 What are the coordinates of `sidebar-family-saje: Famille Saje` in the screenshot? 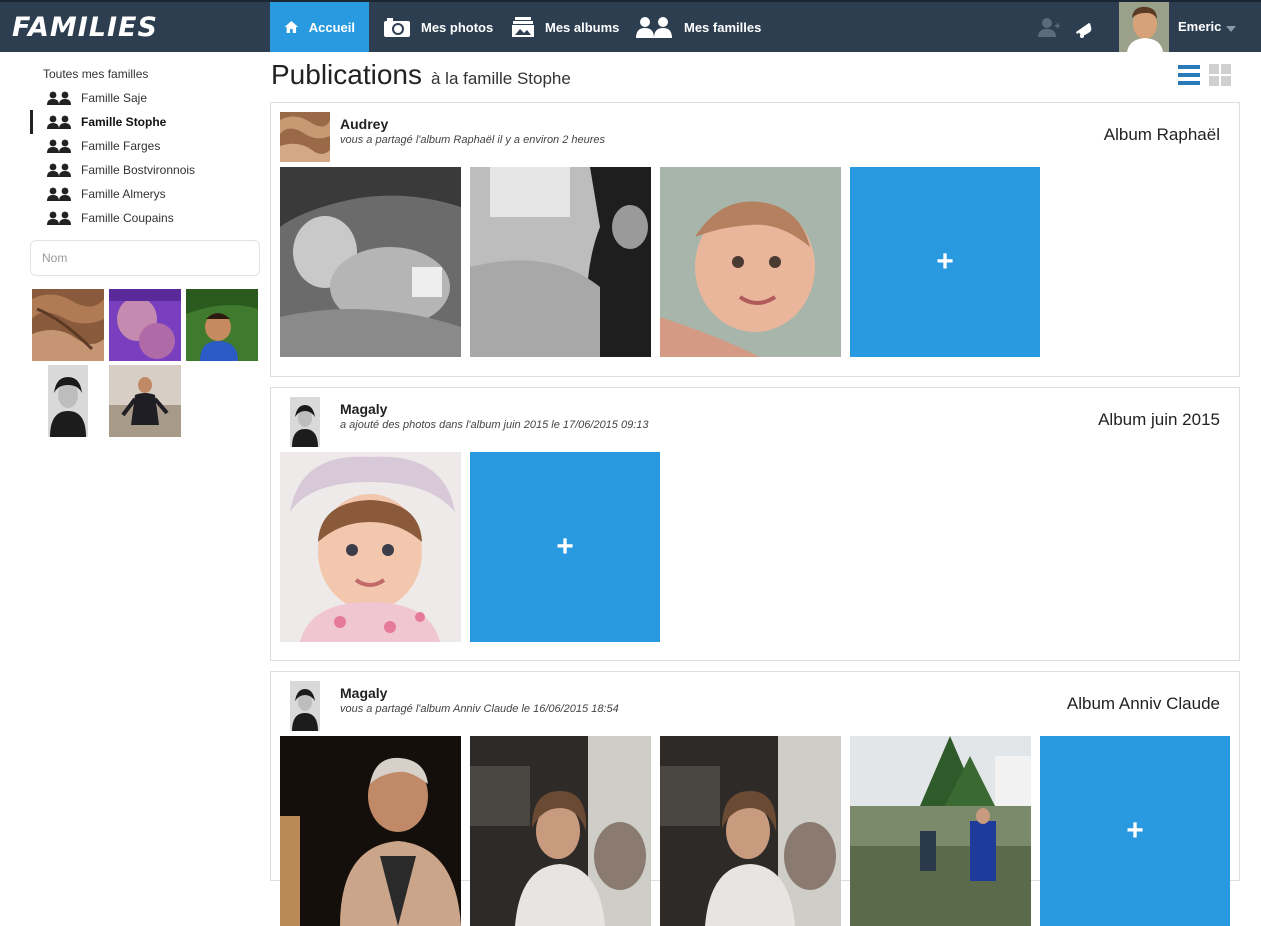 It's located at (96, 98).